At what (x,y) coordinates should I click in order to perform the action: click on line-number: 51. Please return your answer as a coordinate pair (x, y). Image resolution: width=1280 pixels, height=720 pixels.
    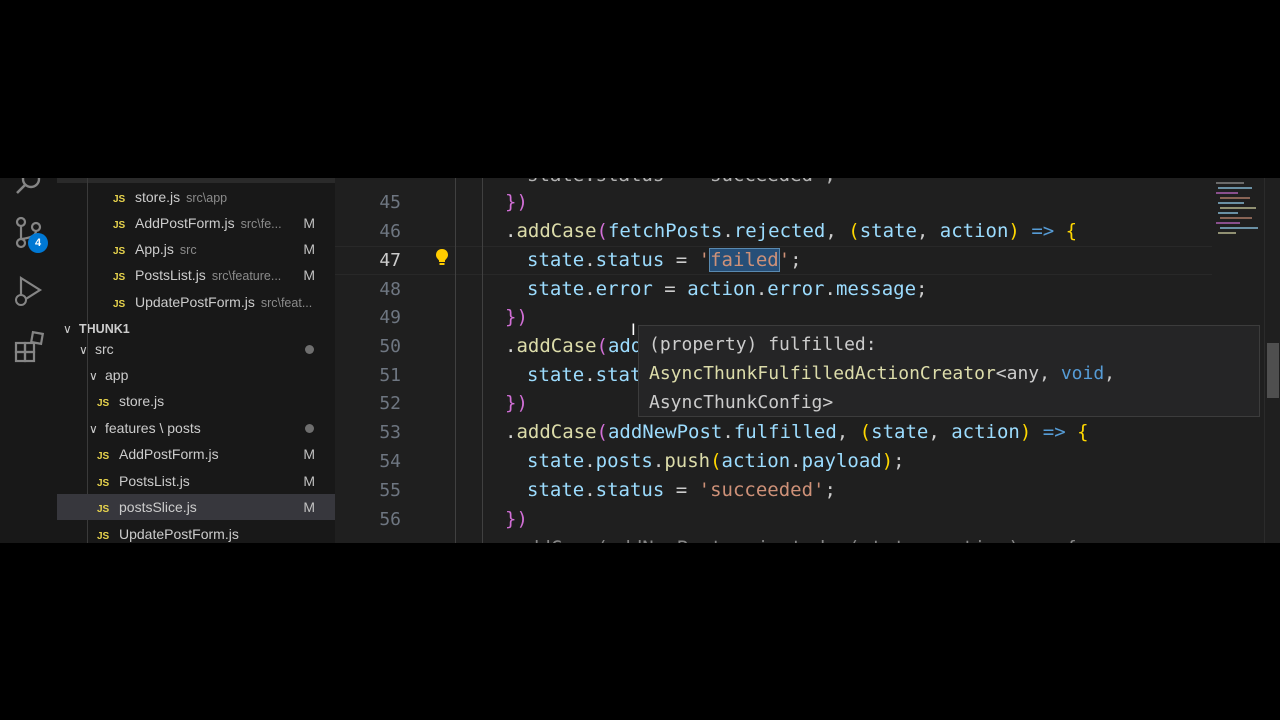
    Looking at the image, I should click on (390, 375).